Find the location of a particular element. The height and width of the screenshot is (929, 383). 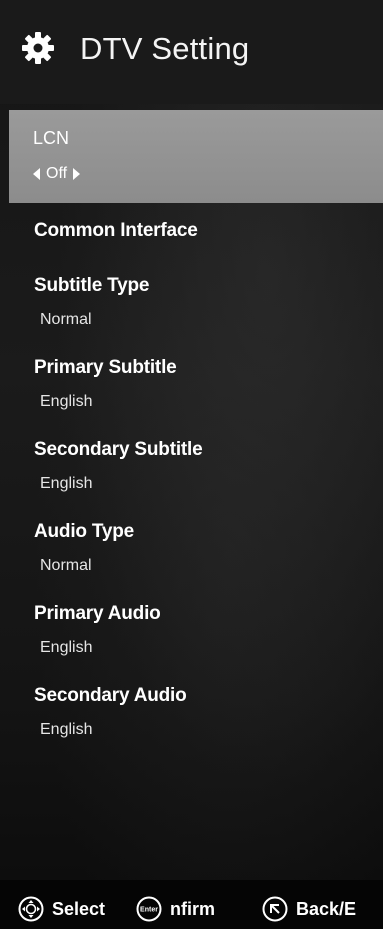

back-hint: Back/E is located at coordinates (309, 909).